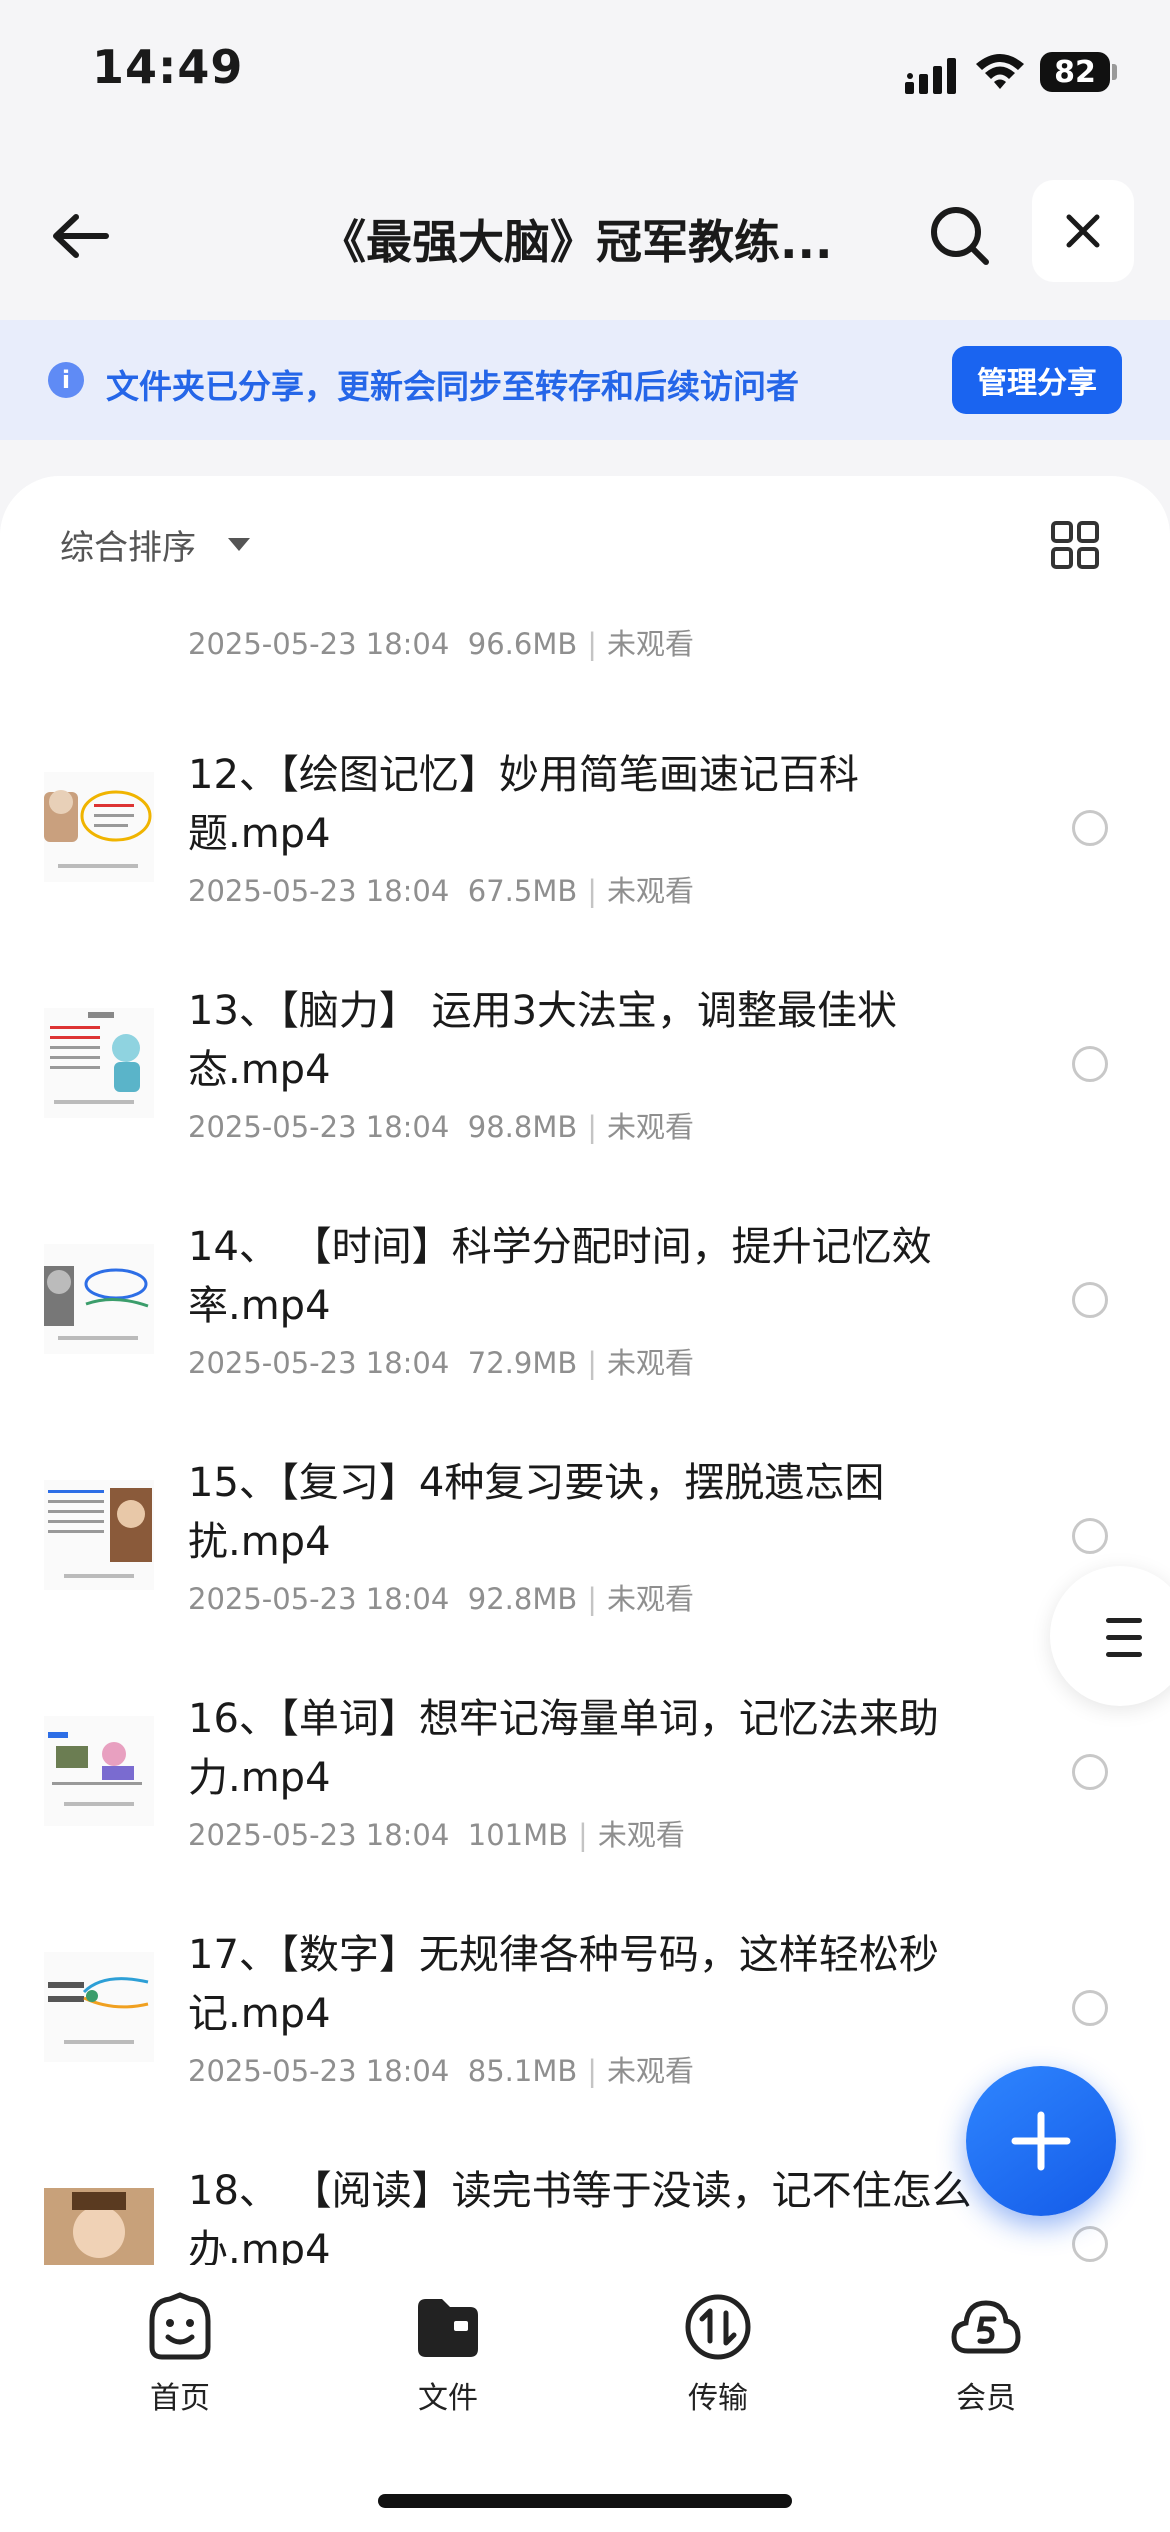  Describe the element at coordinates (448, 2328) in the screenshot. I see `folder-icon` at that location.